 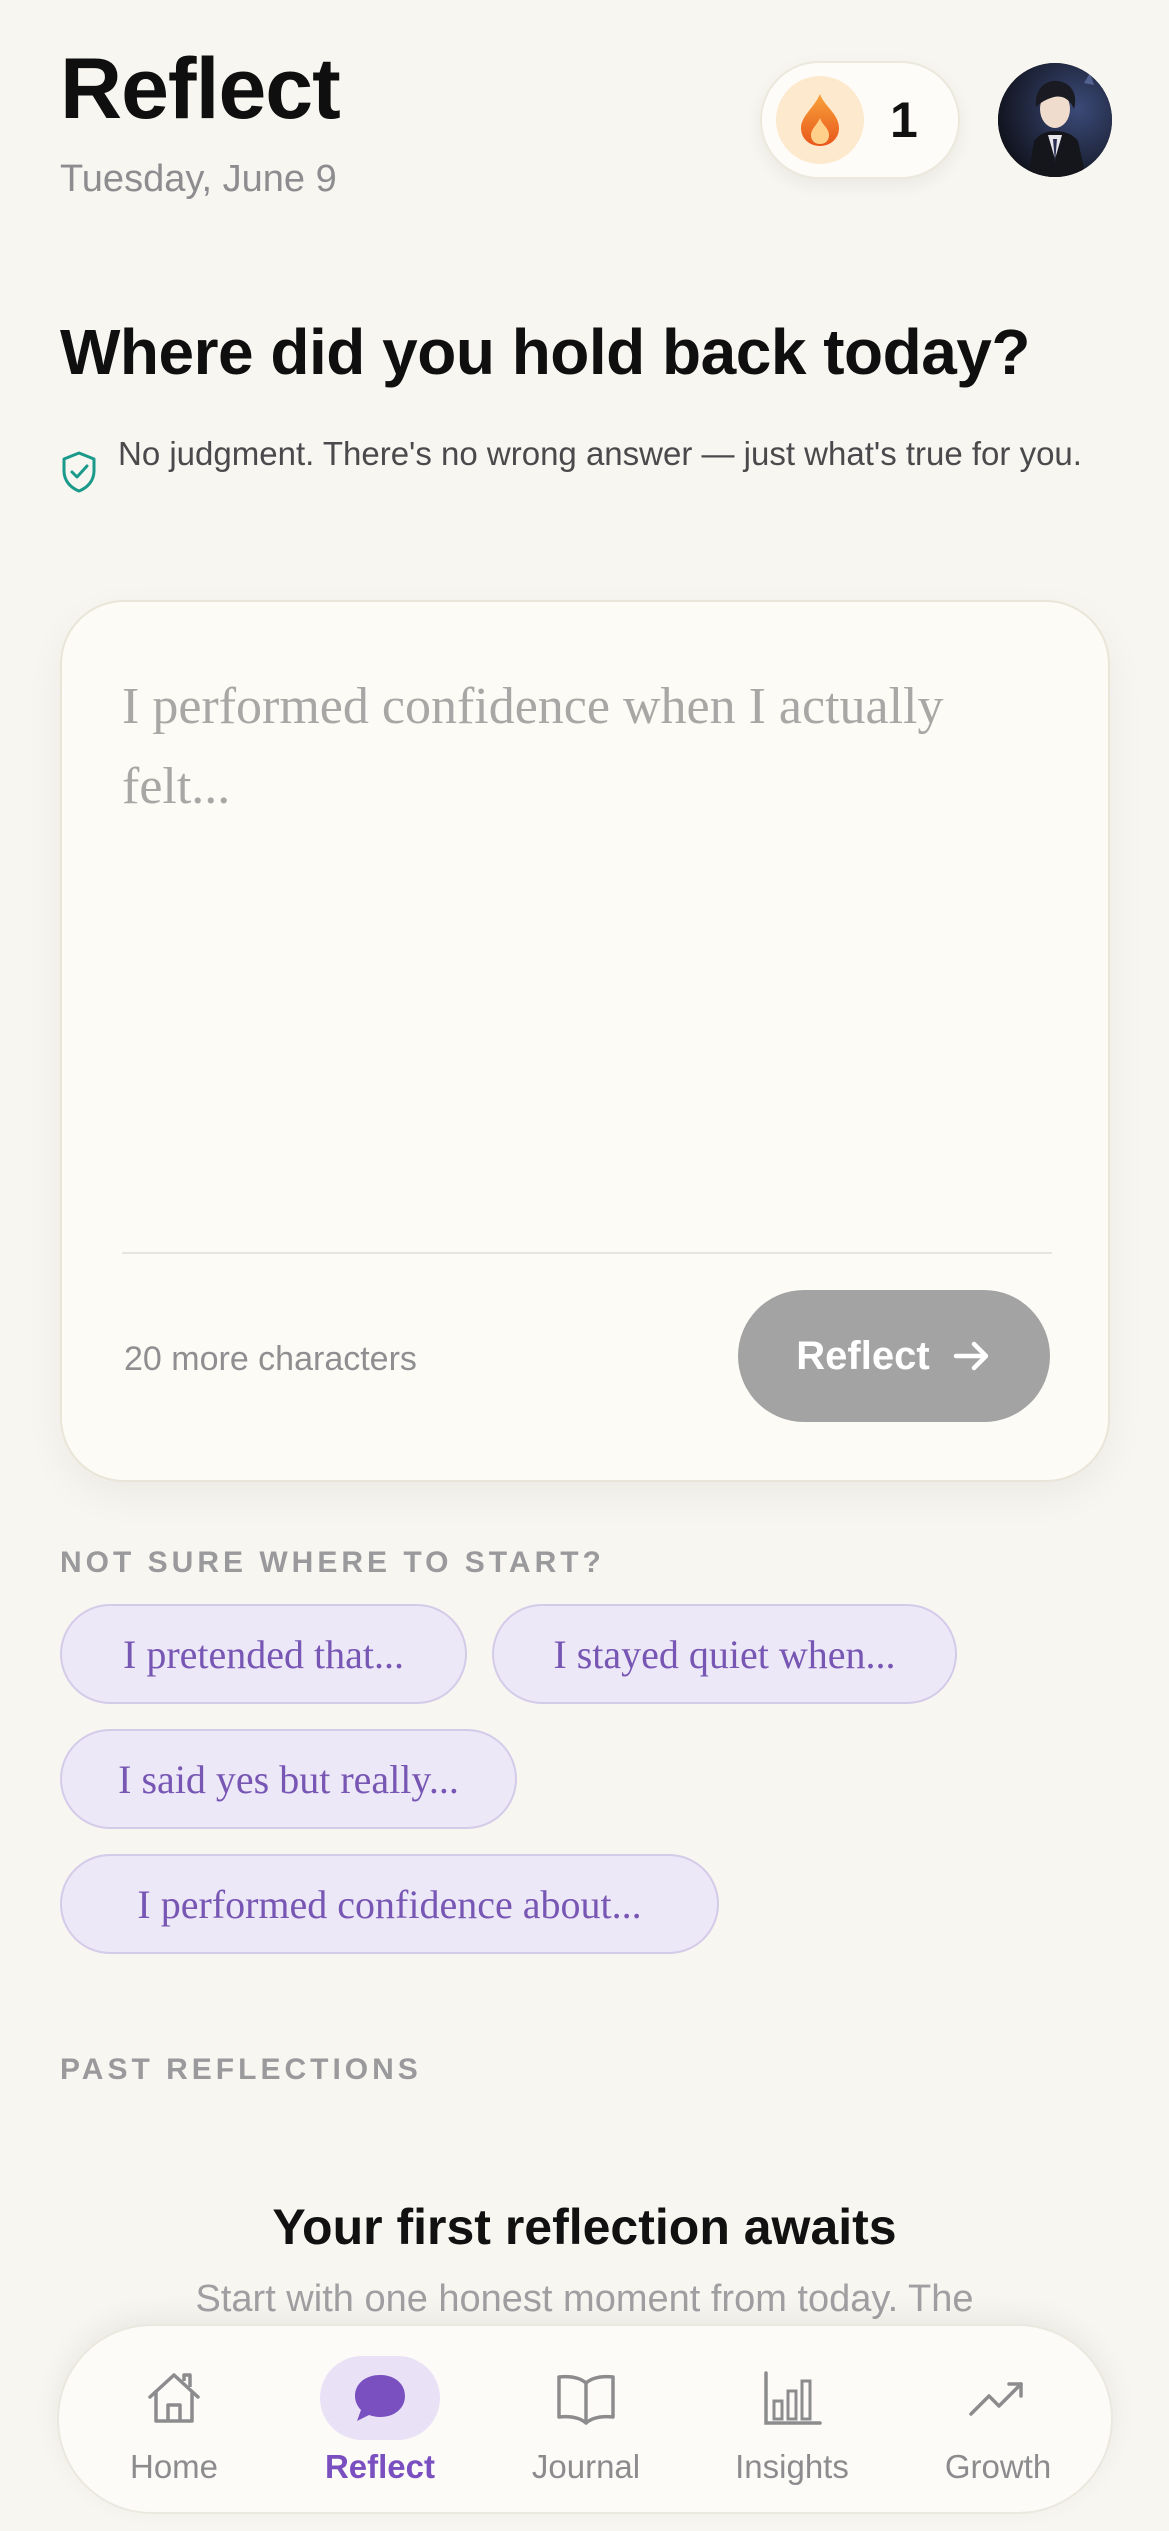 I want to click on arrow-right-icon, so click(x=970, y=1356).